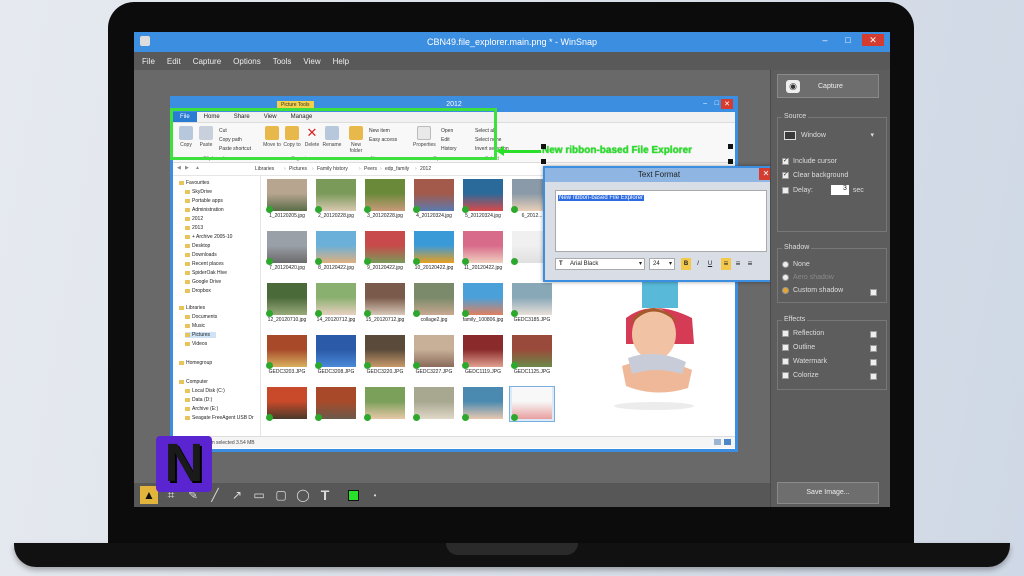  Describe the element at coordinates (179, 168) in the screenshot. I see `back-arrow-icon: ◀` at that location.